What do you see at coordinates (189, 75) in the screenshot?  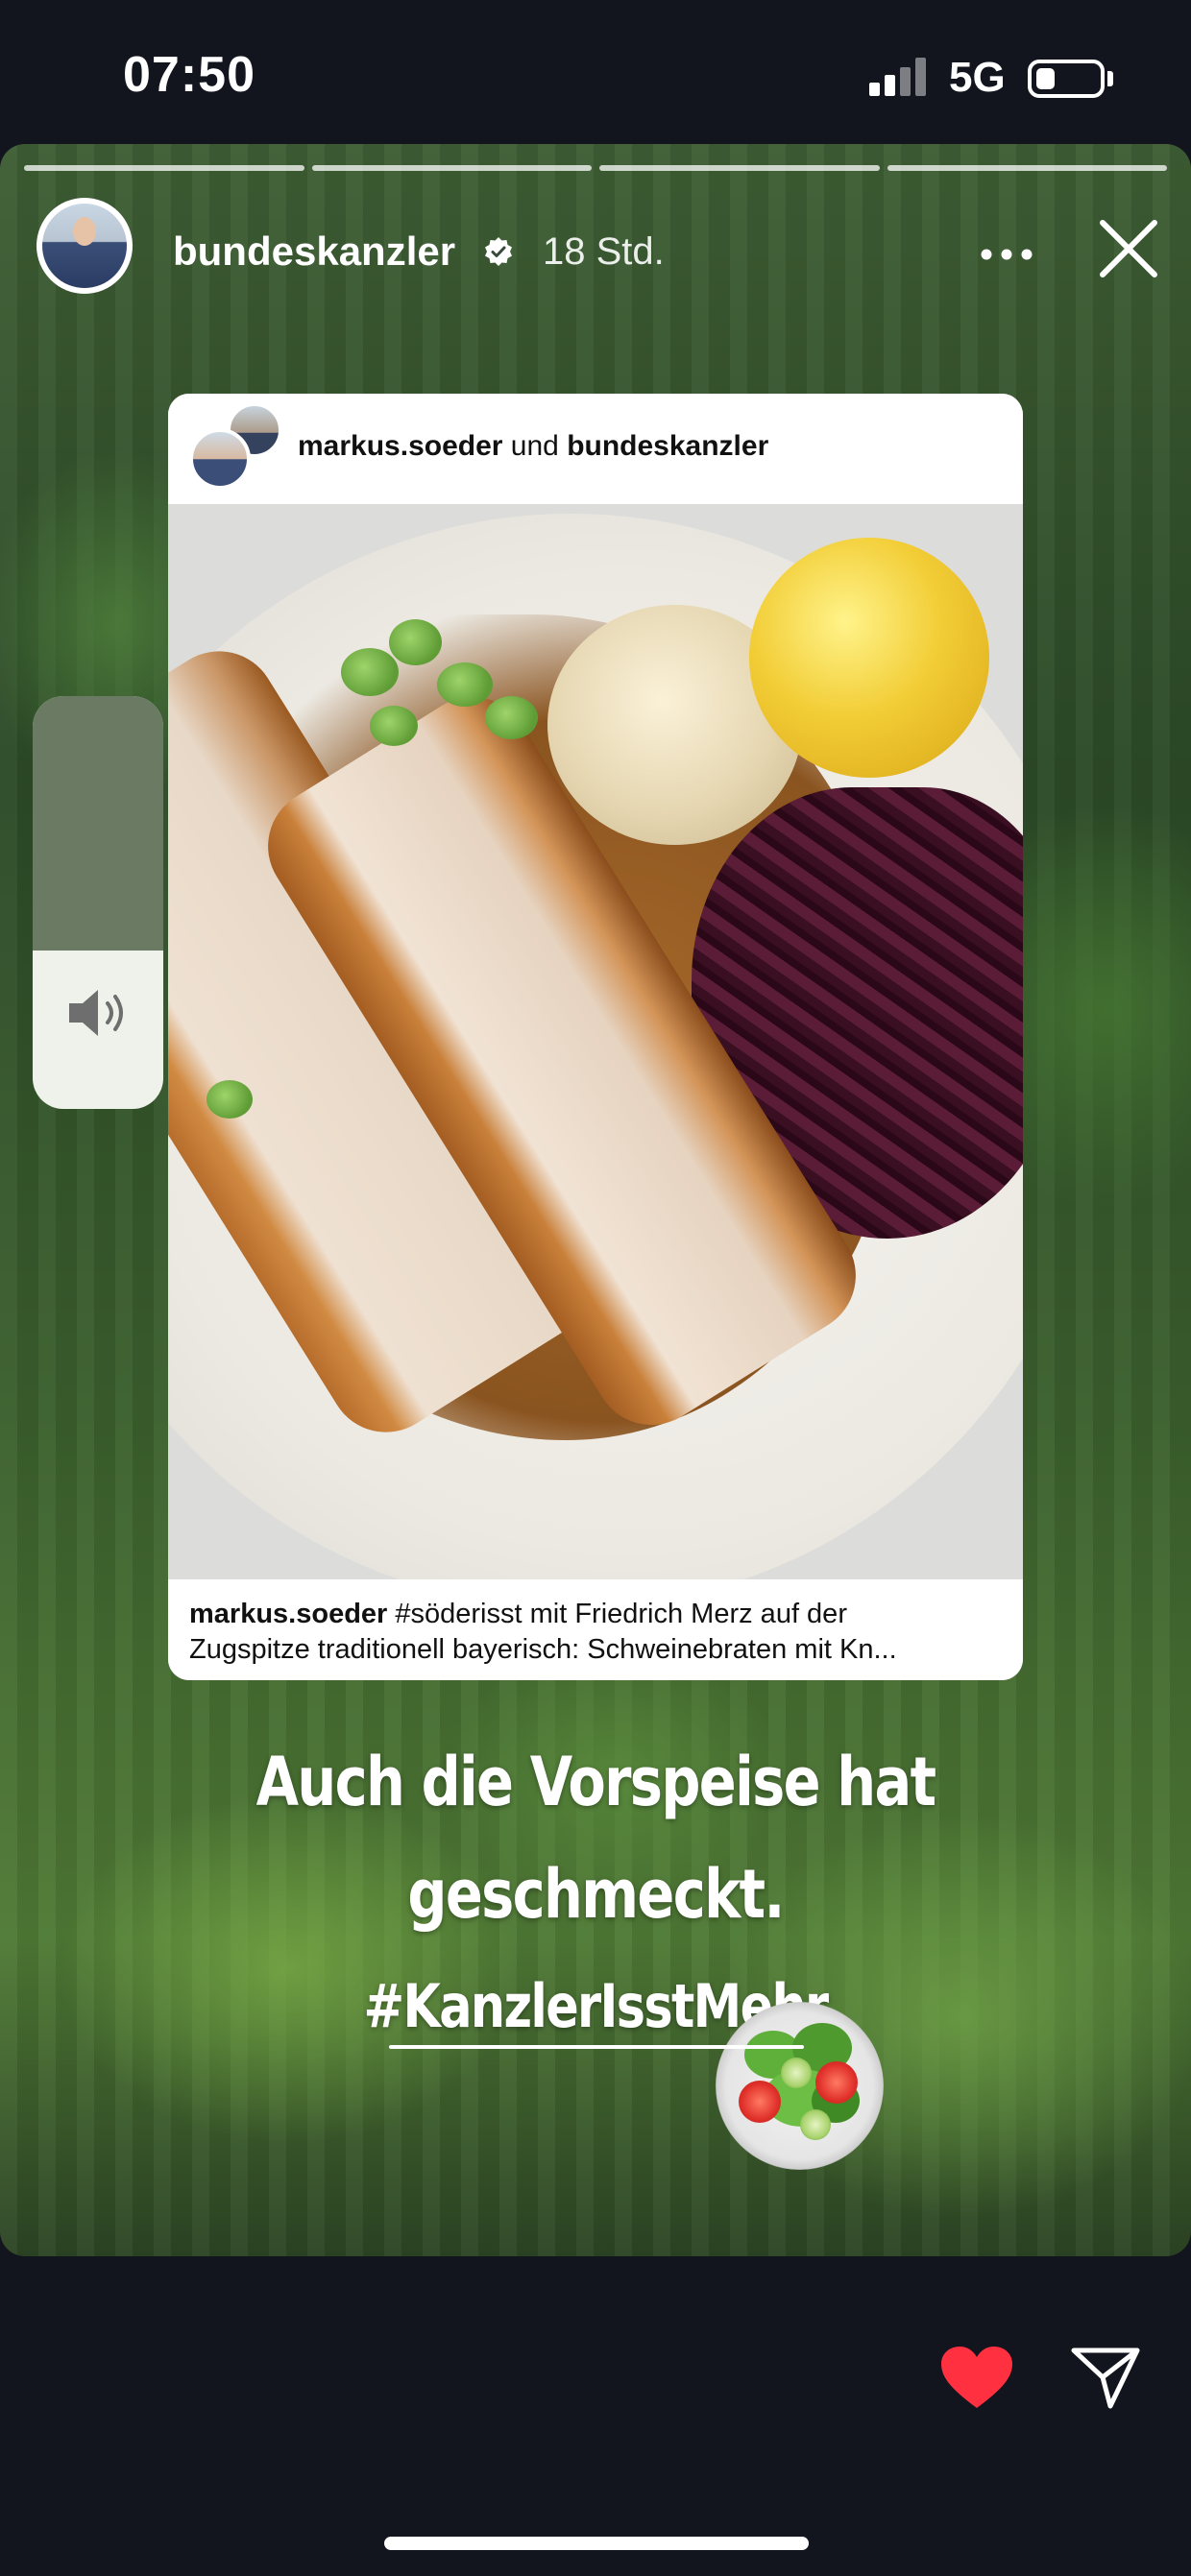 I see `status-time: 07:50` at bounding box center [189, 75].